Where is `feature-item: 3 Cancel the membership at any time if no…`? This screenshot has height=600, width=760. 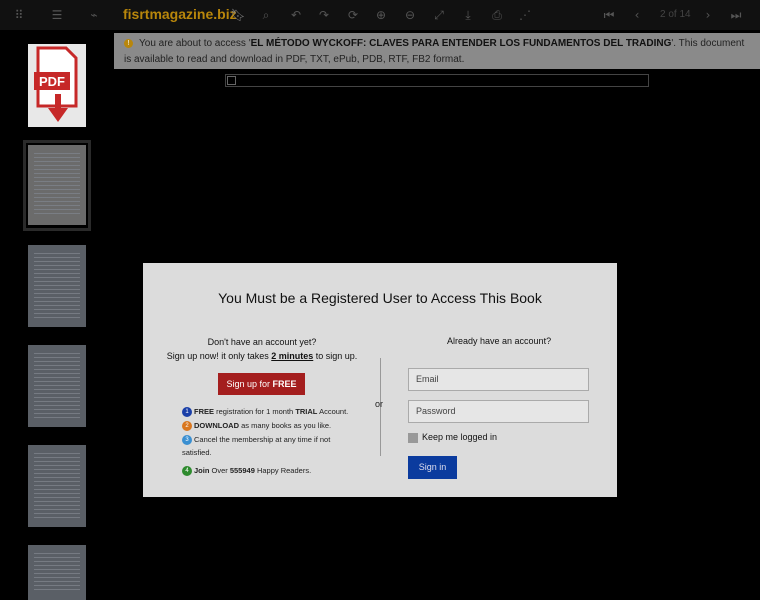
feature-item: 3 Cancel the membership at any time if no… is located at coordinates (256, 446).